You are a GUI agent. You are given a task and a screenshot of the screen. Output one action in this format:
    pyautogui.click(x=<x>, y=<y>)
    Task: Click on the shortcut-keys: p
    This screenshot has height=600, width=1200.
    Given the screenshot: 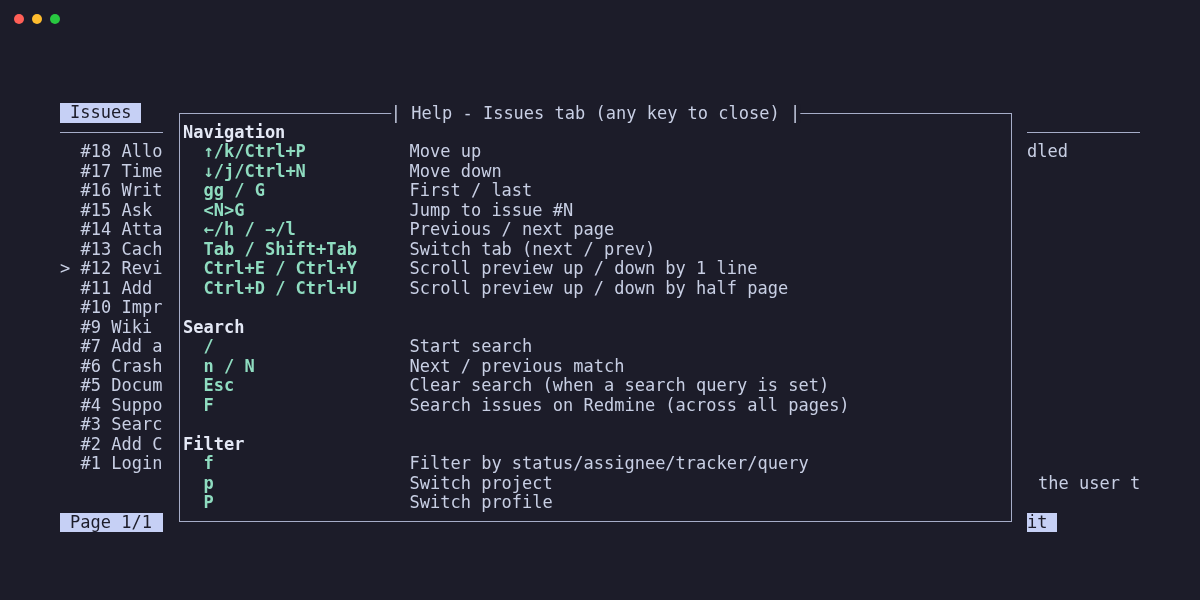 What is the action you would take?
    pyautogui.click(x=306, y=483)
    